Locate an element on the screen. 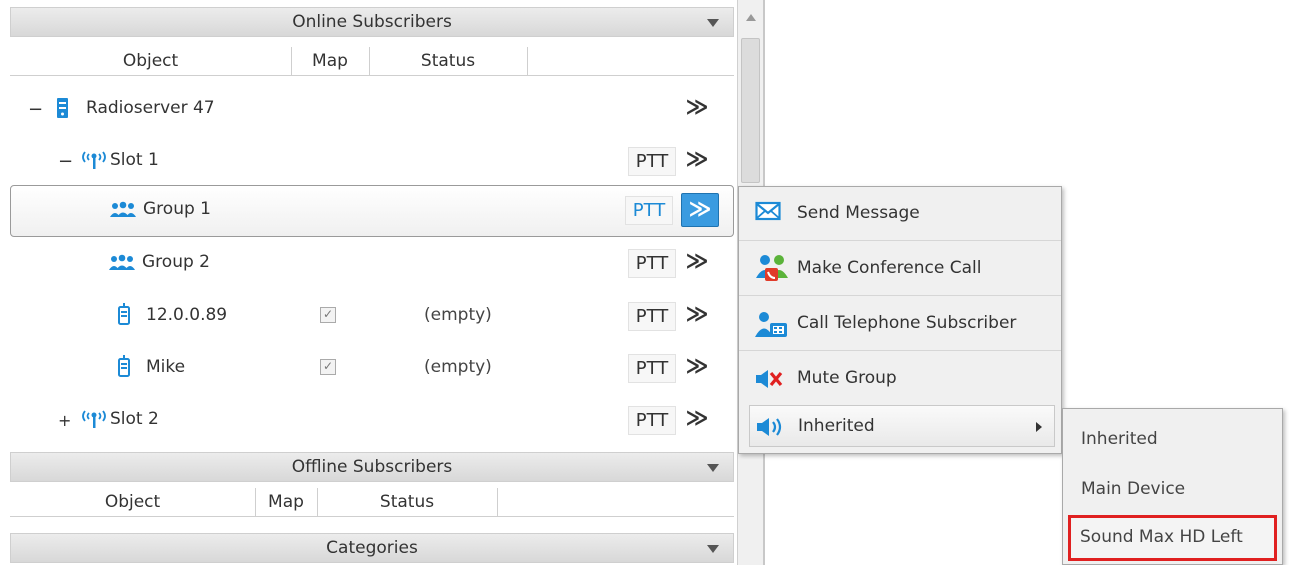  tree-row-device-mike: Mike ✓ (empty) PTT ≫ is located at coordinates (372, 369).